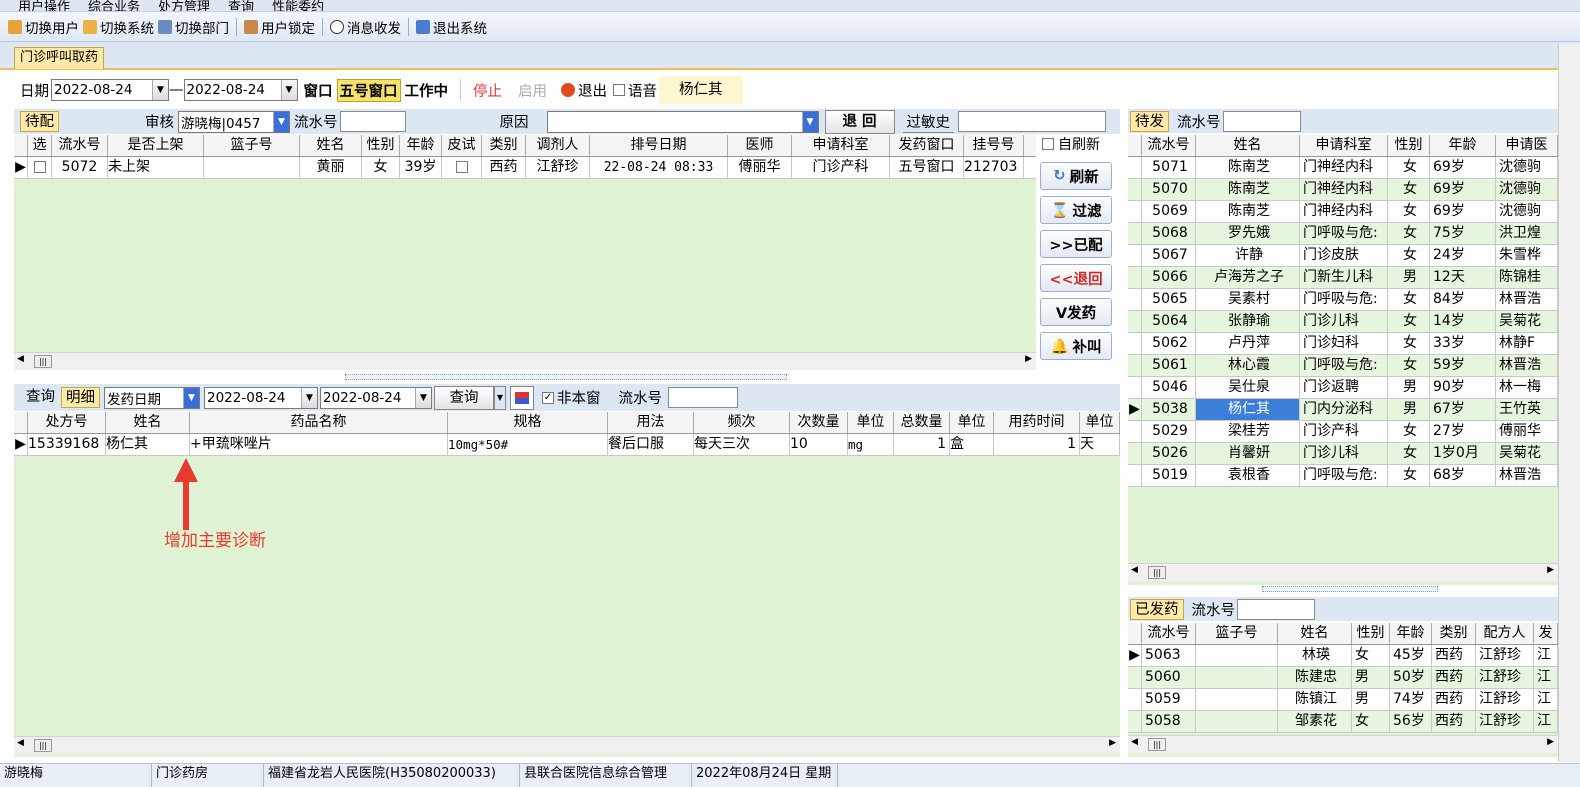 The height and width of the screenshot is (787, 1580). What do you see at coordinates (1569, 403) in the screenshot?
I see `page-vertical-scrollbar` at bounding box center [1569, 403].